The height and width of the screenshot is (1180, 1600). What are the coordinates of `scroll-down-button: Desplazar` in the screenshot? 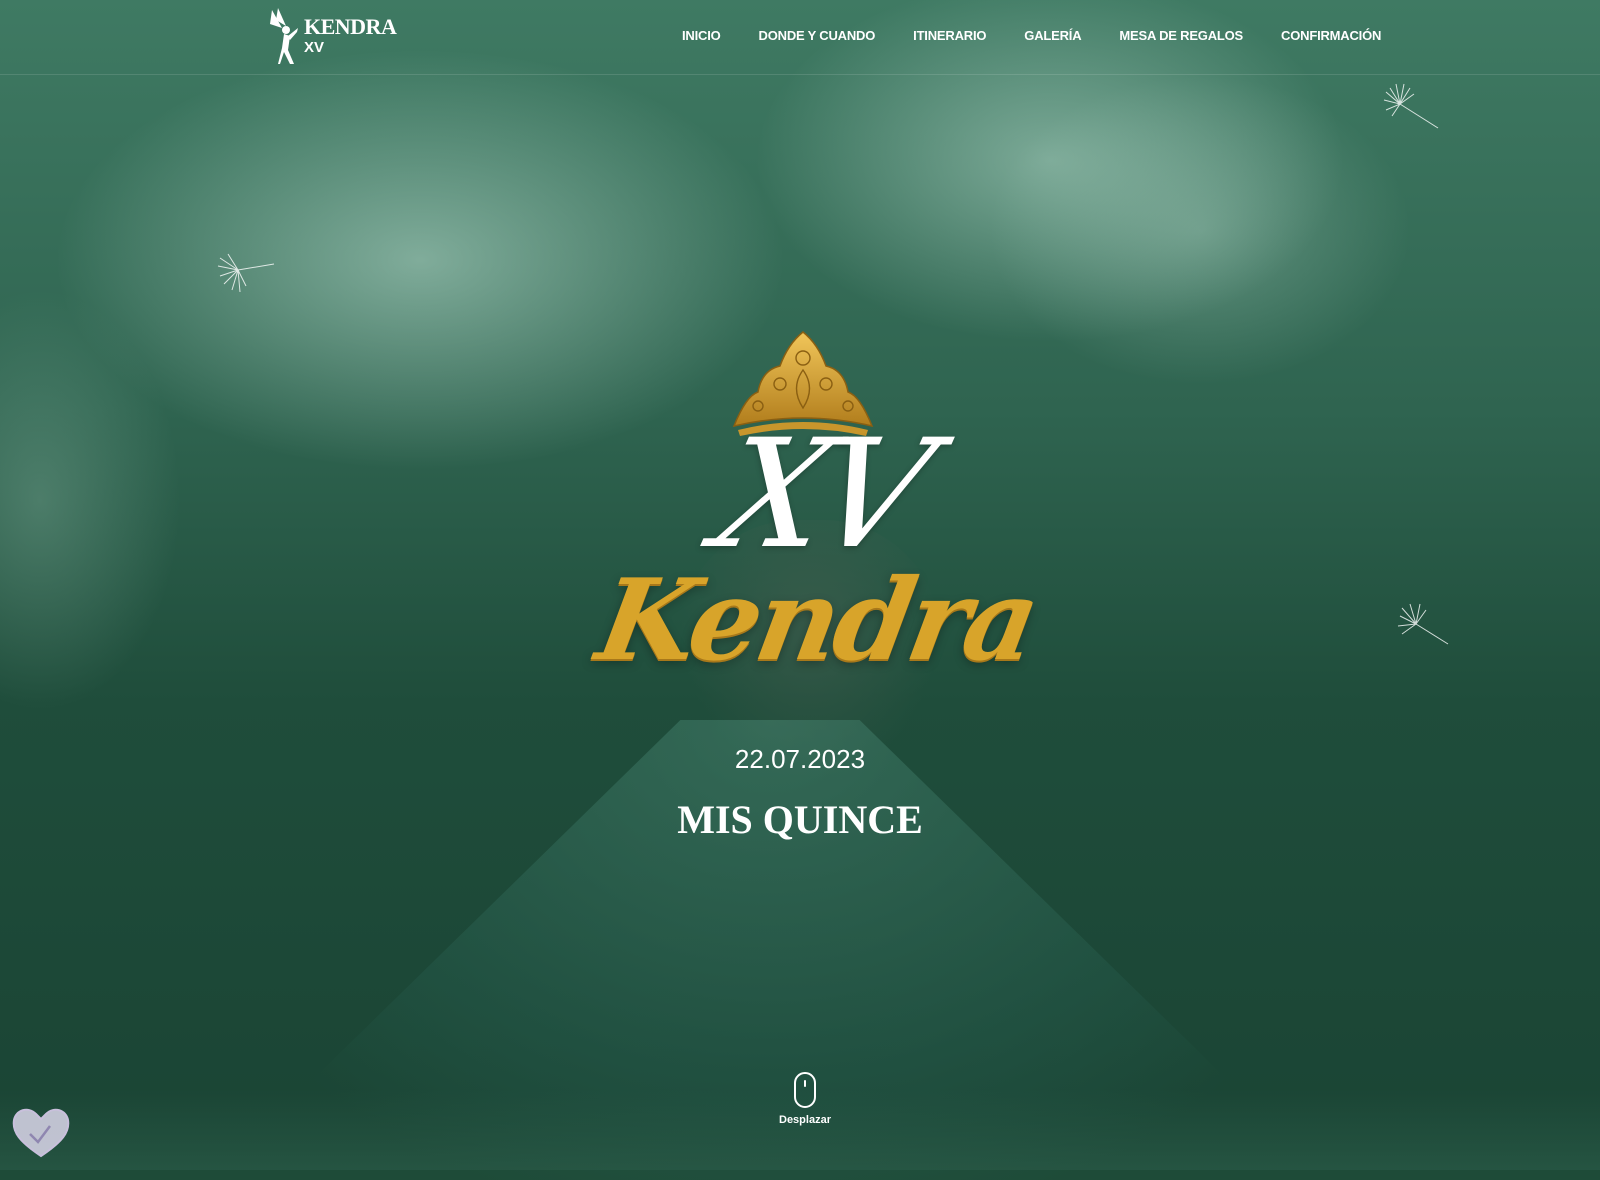 It's located at (805, 1099).